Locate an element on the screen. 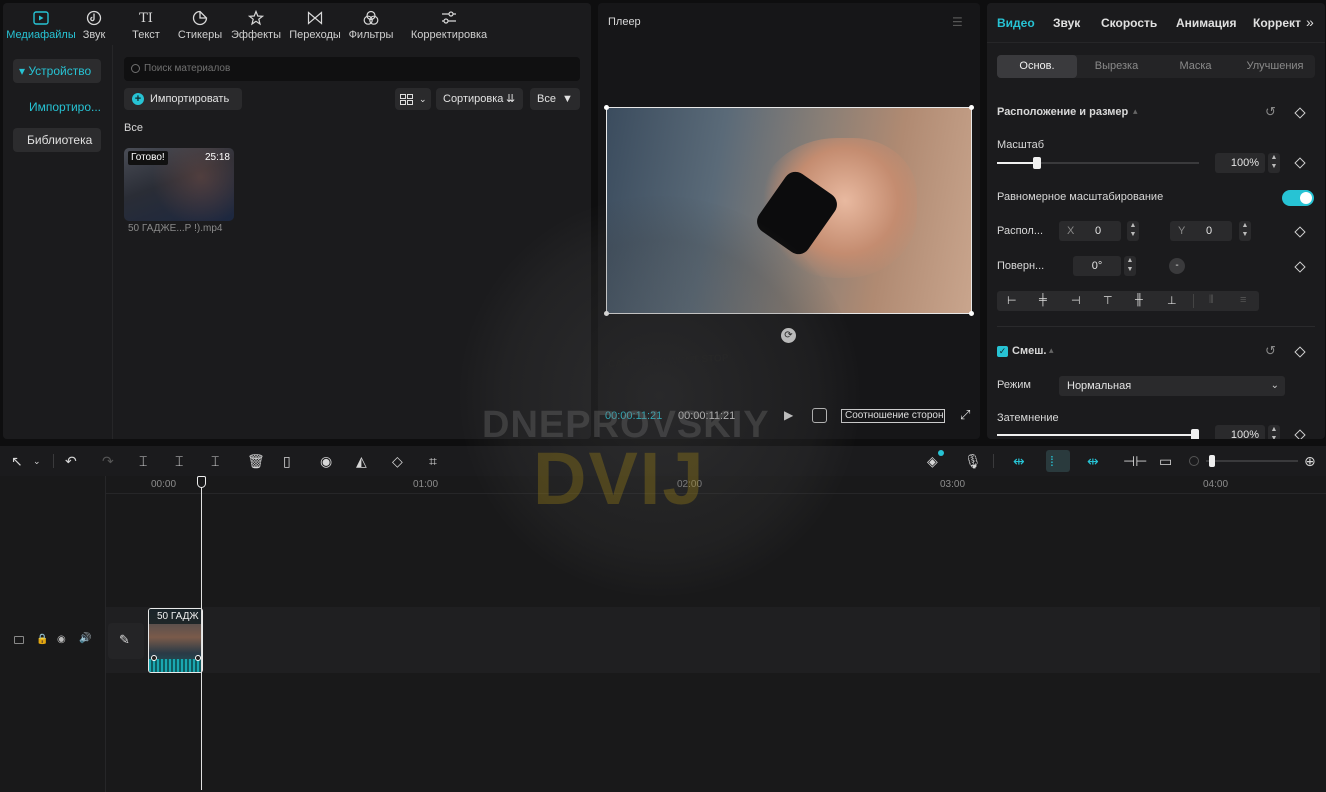 This screenshot has width=1326, height=792. position-y-stepper: ▲ ▼ is located at coordinates (1245, 231).